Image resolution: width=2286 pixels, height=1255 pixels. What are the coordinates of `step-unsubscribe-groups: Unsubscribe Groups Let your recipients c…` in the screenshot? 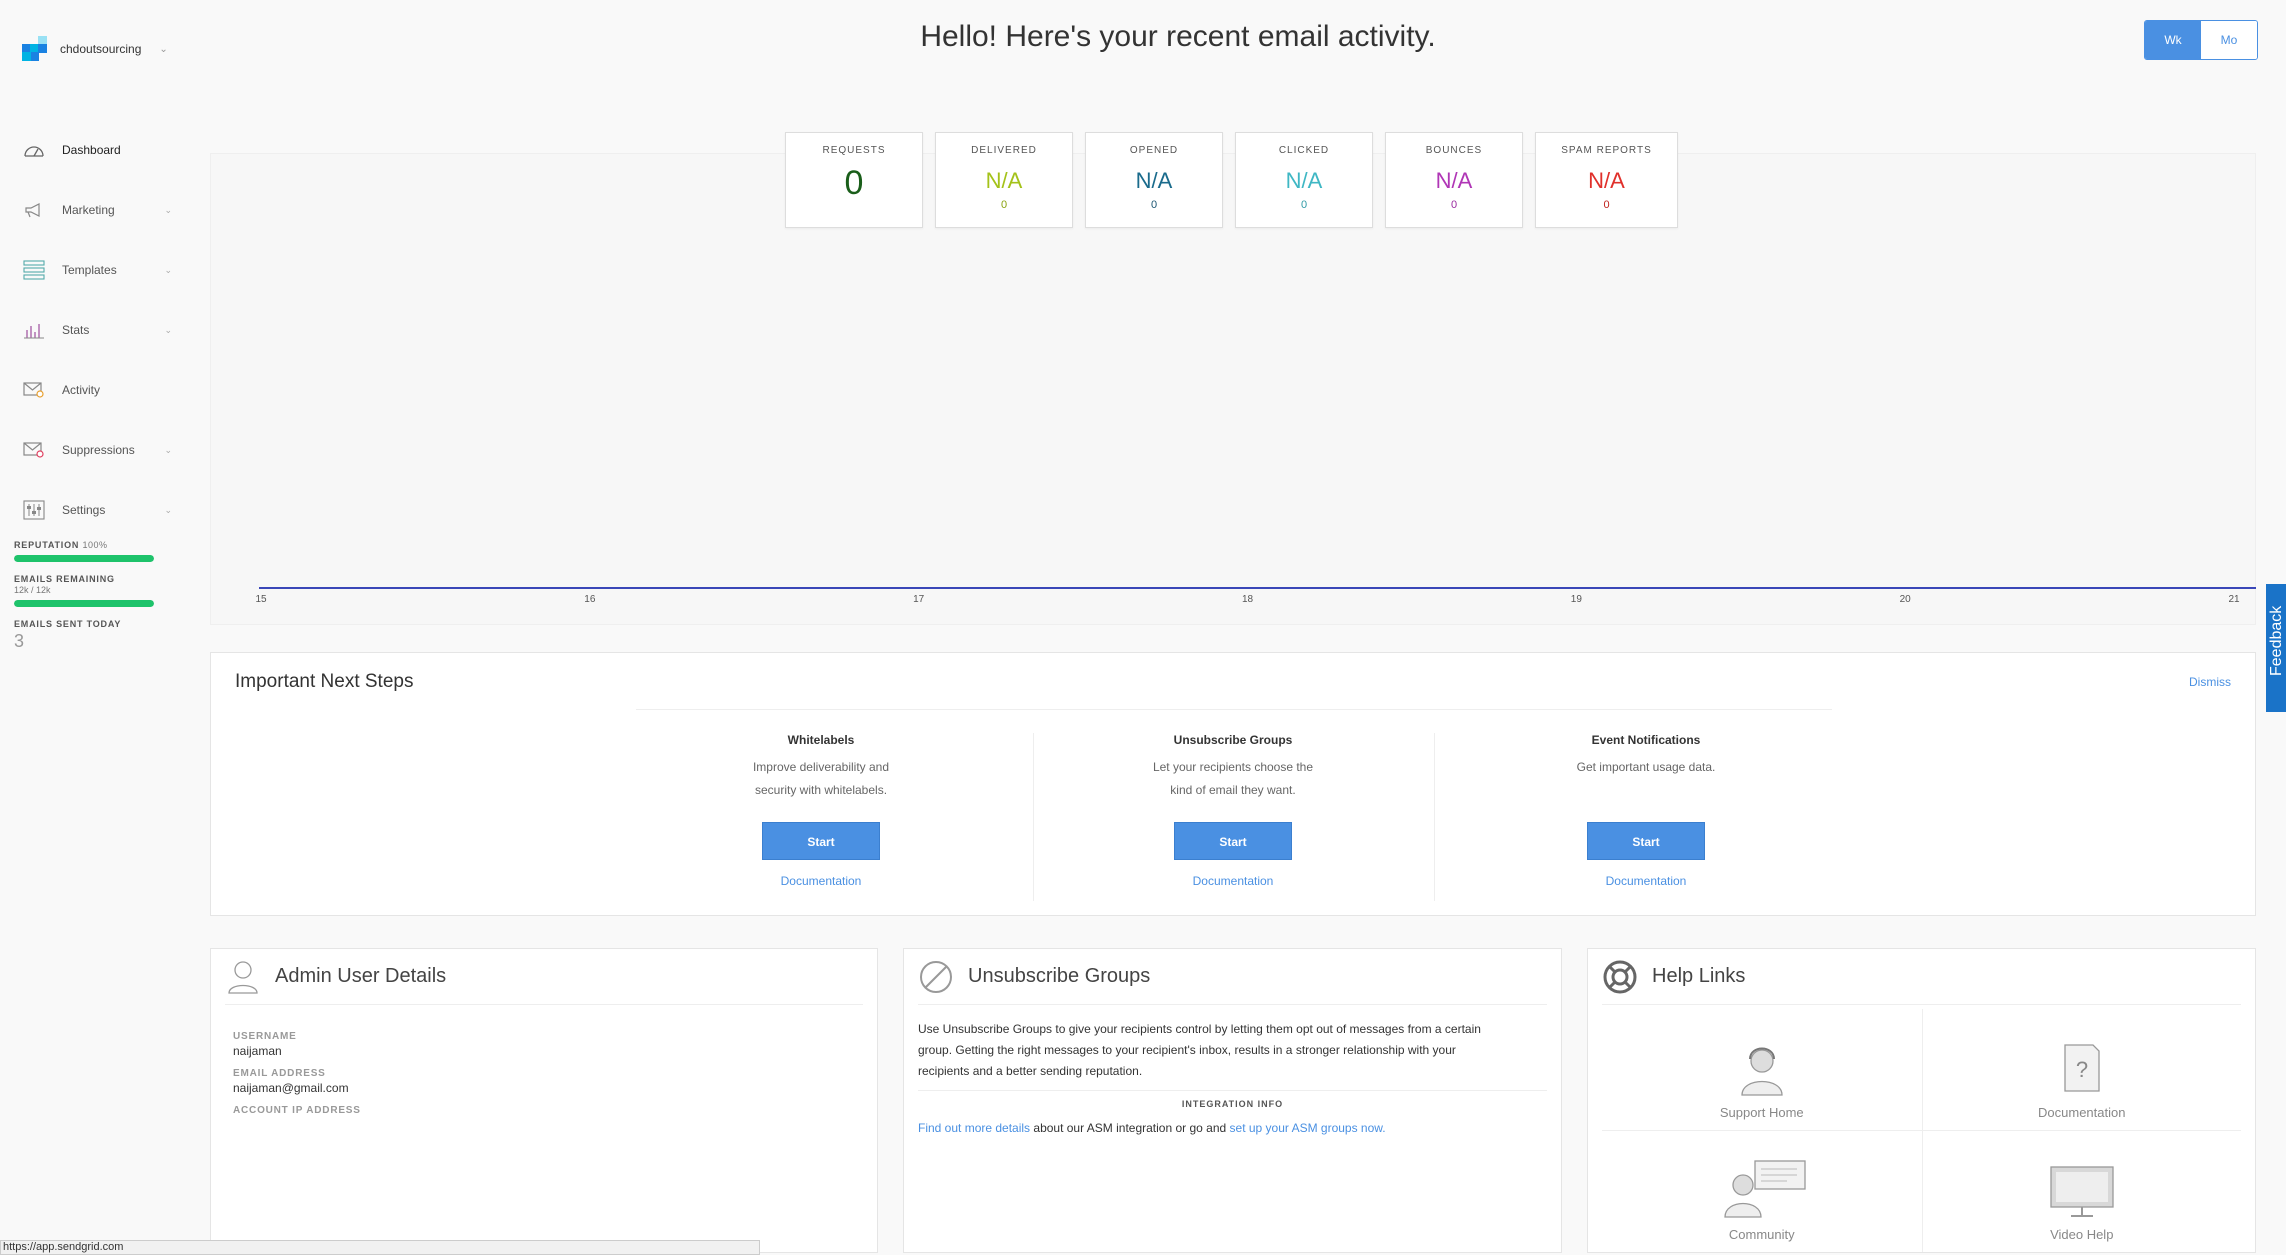 It's located at (1233, 810).